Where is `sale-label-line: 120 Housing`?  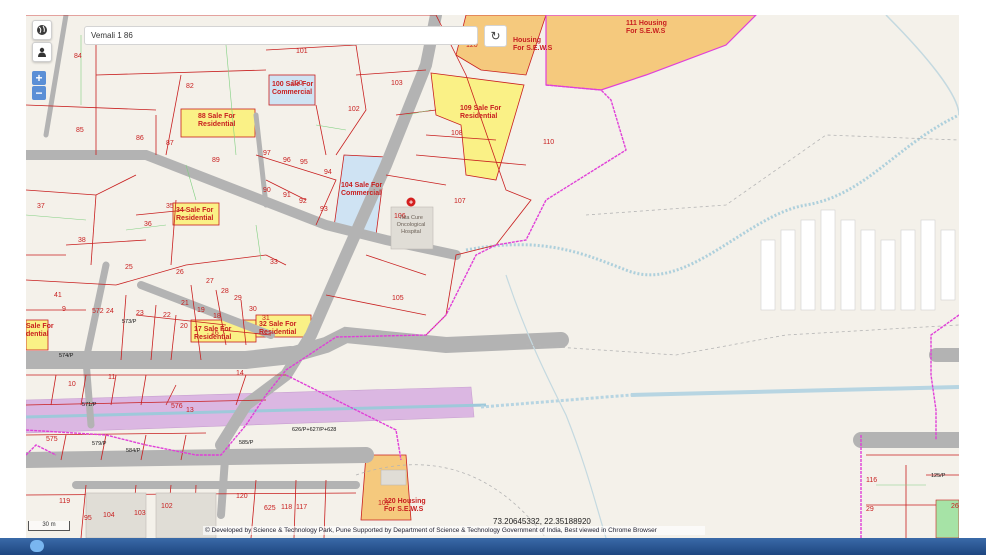 sale-label-line: 120 Housing is located at coordinates (405, 501).